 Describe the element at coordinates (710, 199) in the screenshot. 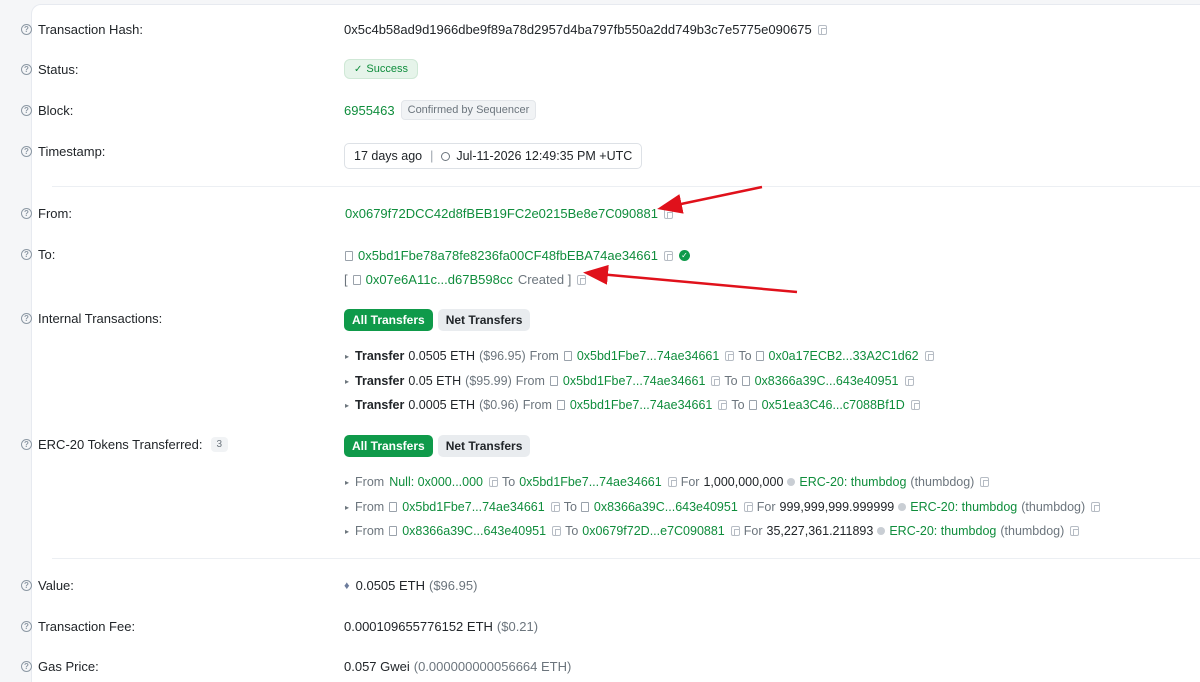

I see `annotation-arrow-from` at that location.